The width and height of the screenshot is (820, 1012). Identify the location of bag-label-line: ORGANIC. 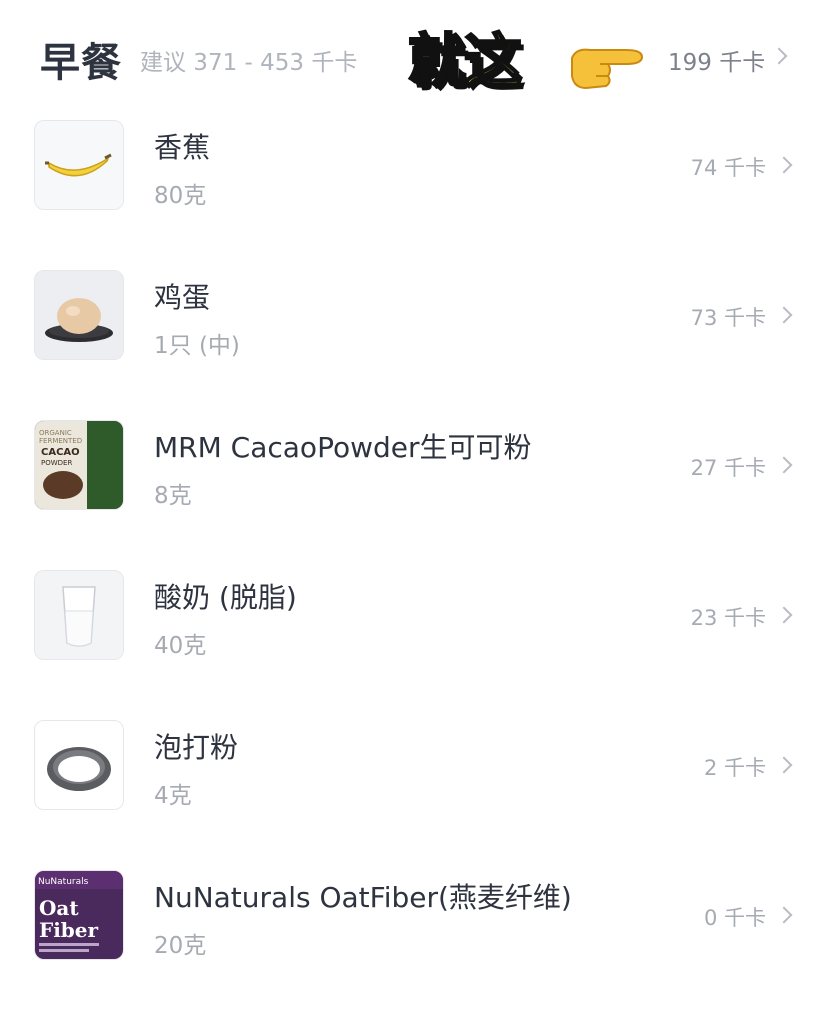
(55, 433).